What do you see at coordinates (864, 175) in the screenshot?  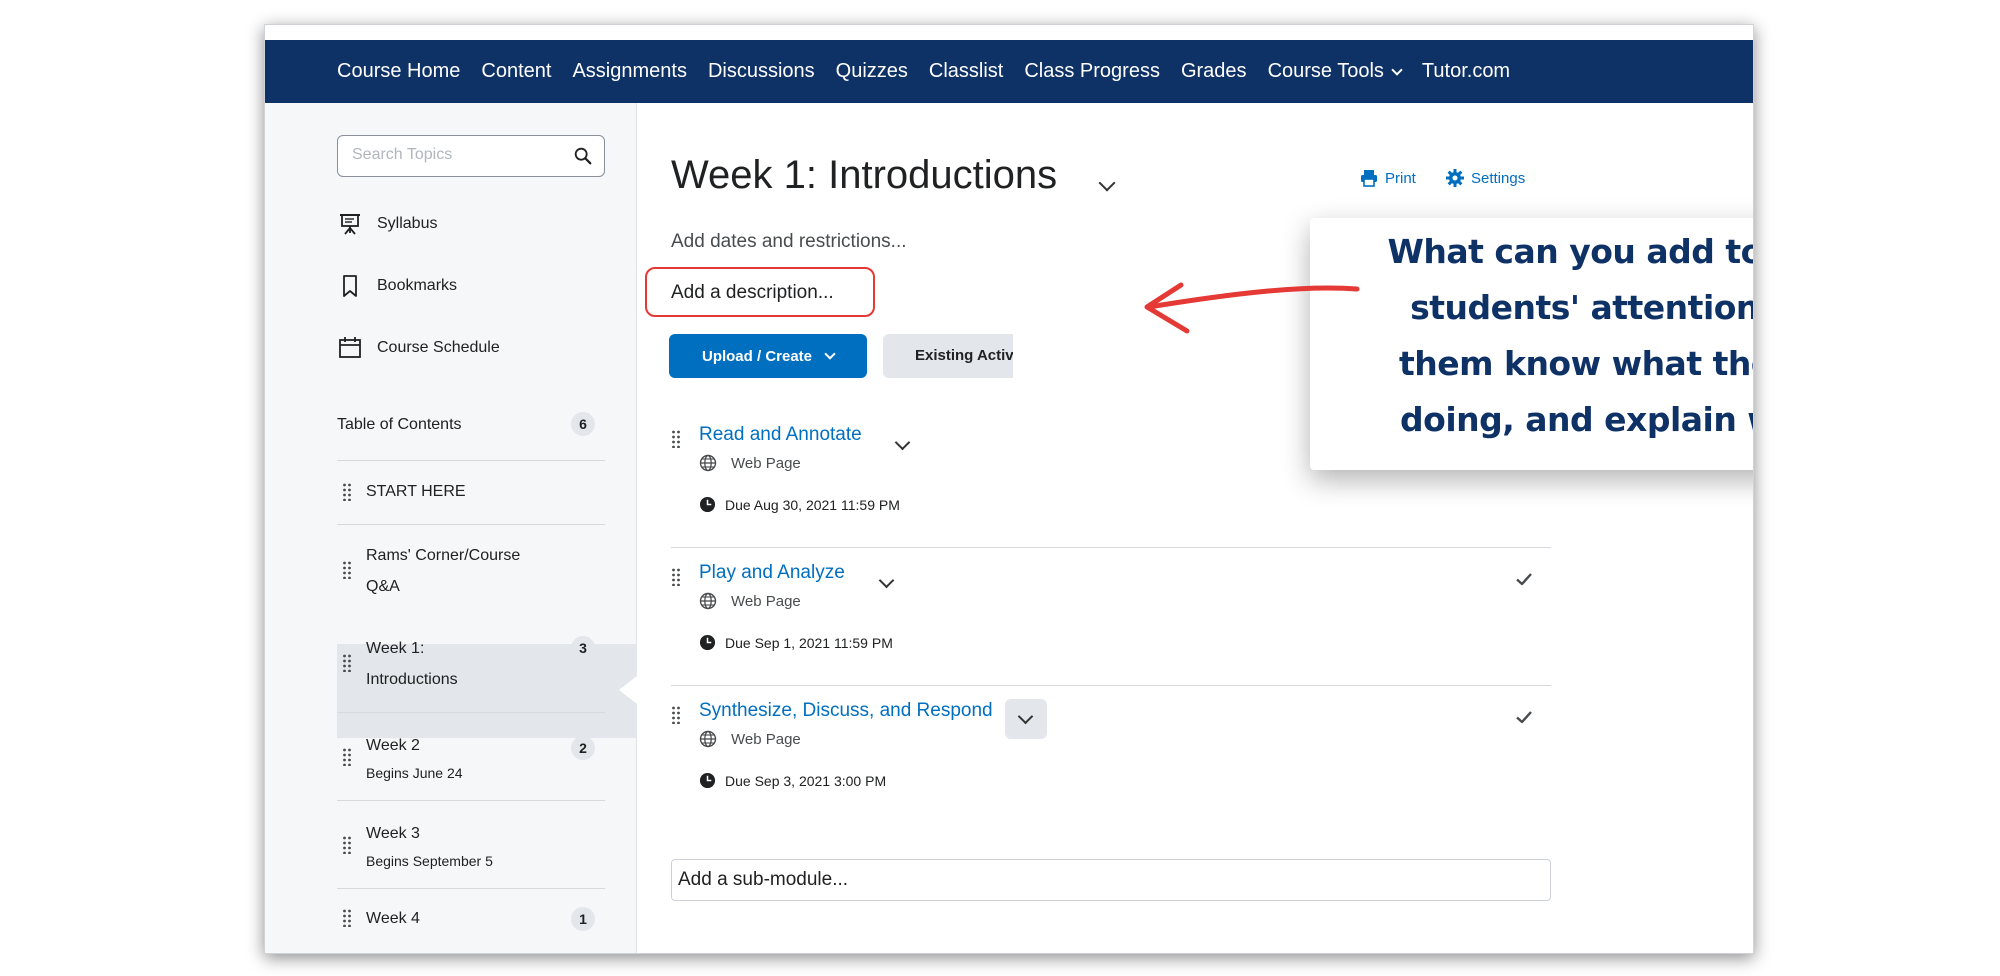 I see `page-title: Week 1: Introductions` at bounding box center [864, 175].